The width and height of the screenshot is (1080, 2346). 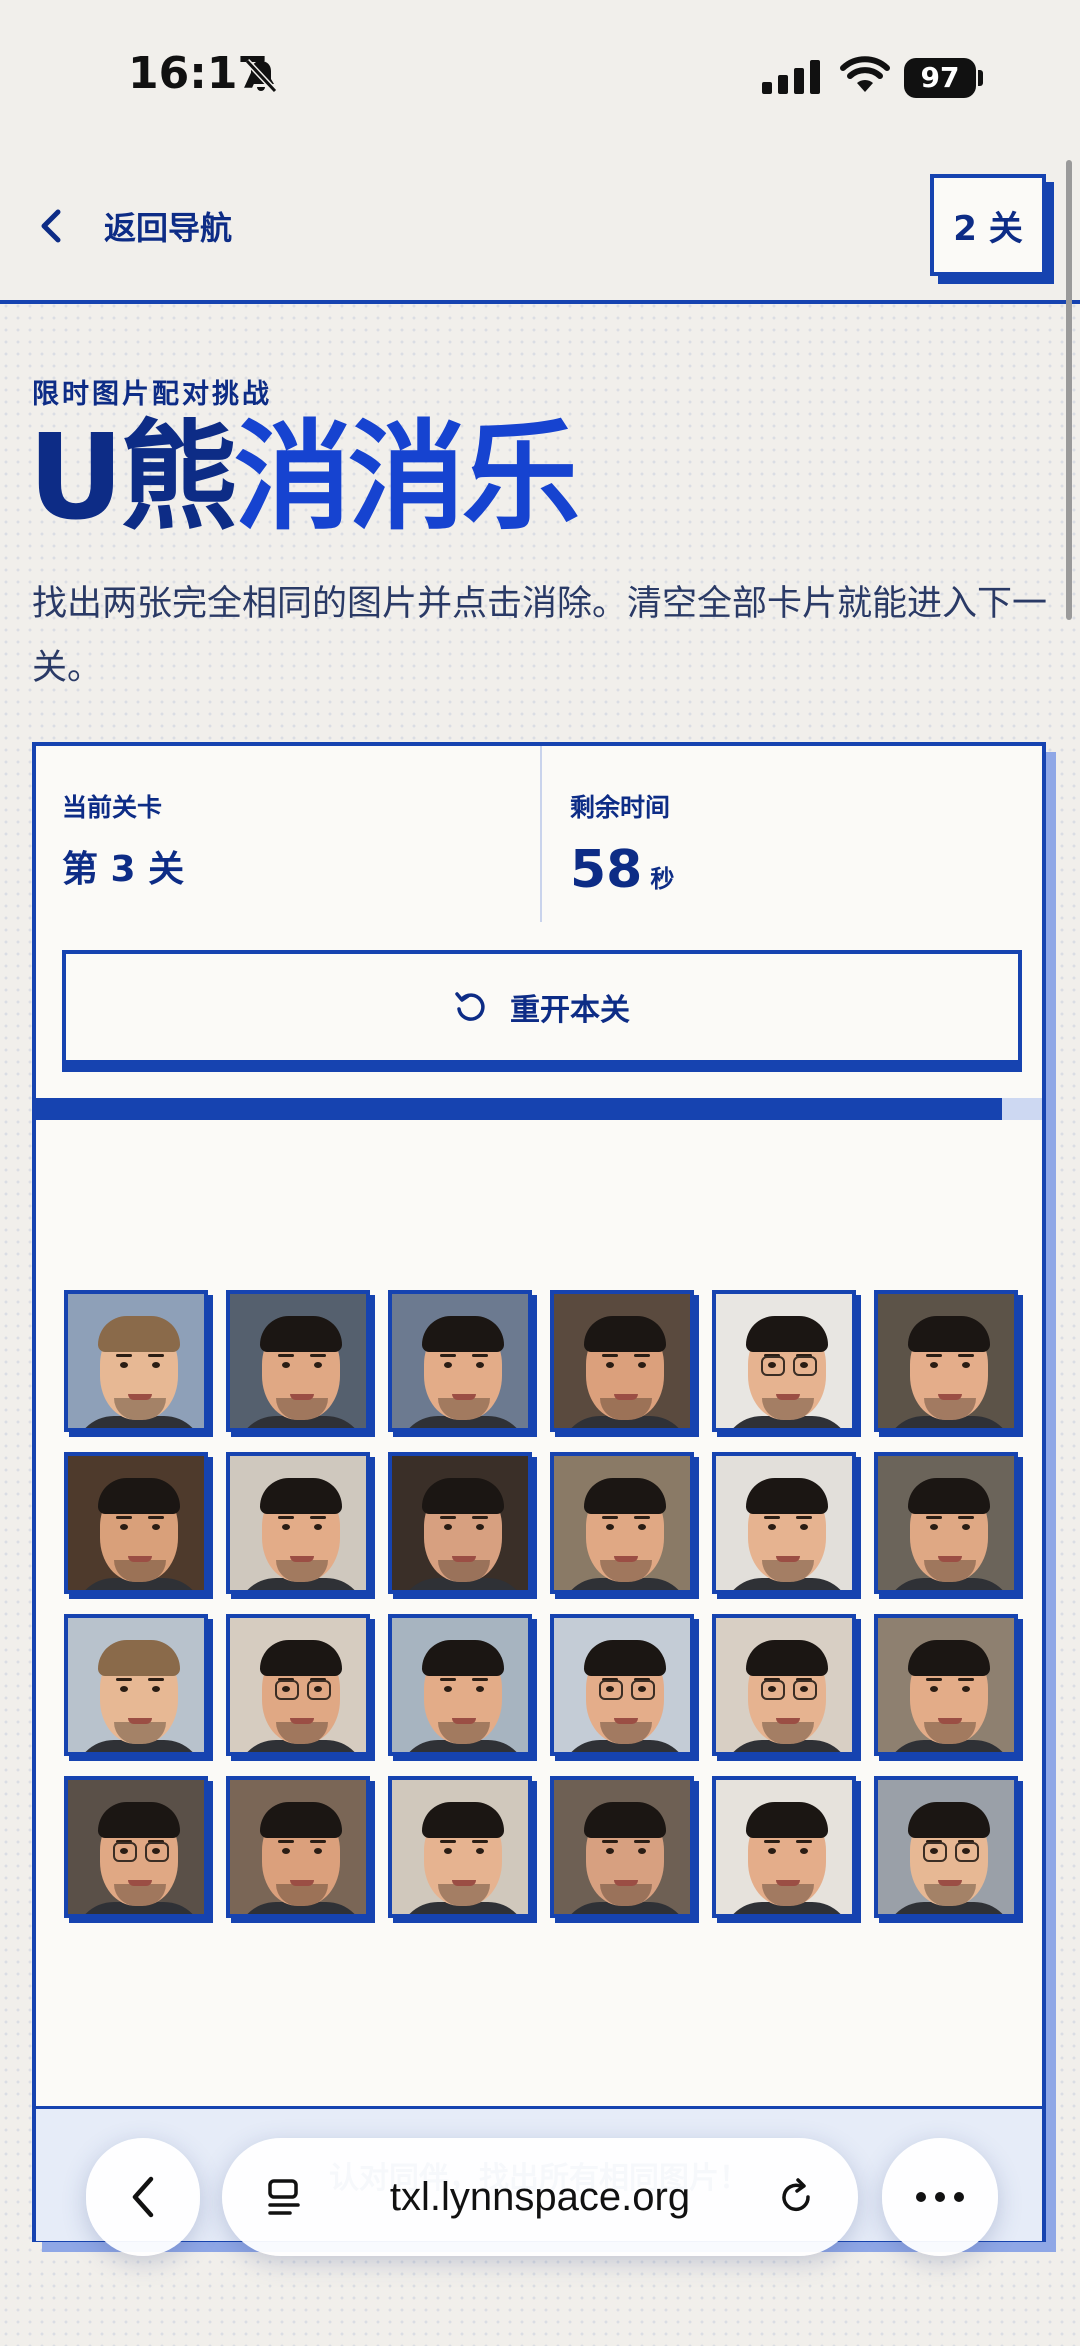 I want to click on restart-label: 重开本关, so click(x=570, y=1010).